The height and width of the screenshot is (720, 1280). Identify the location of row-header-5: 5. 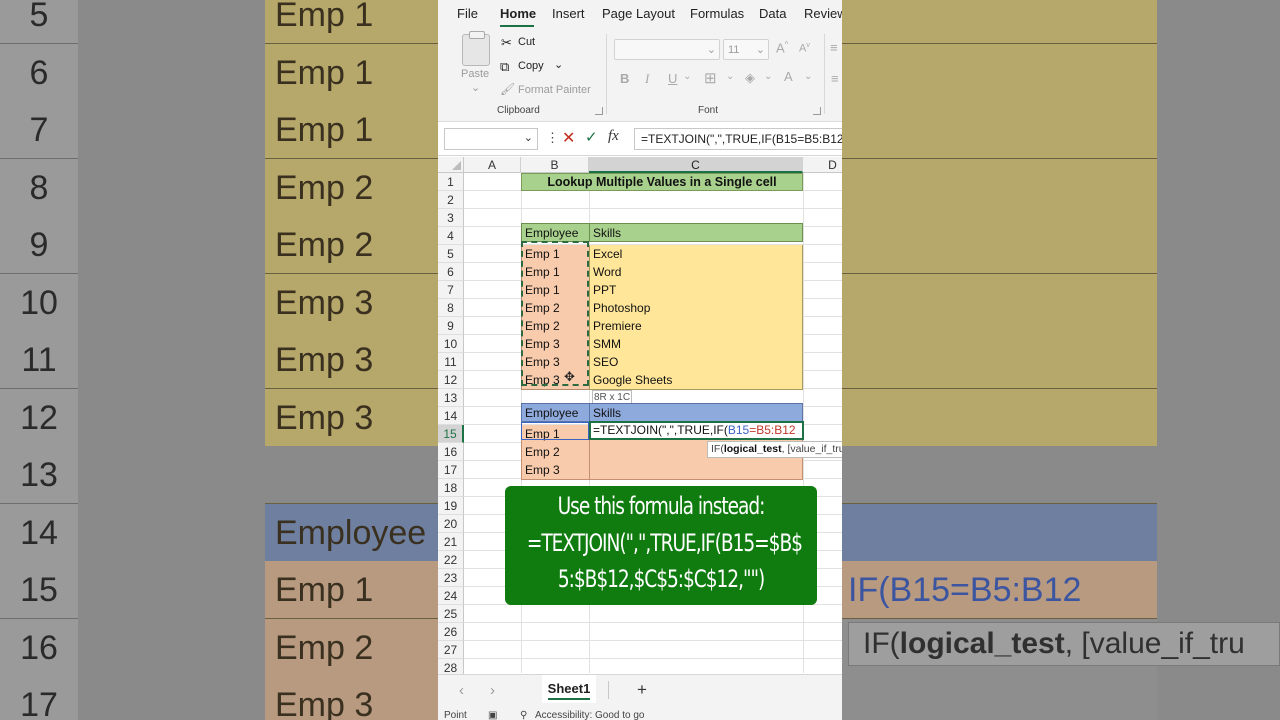
(451, 254).